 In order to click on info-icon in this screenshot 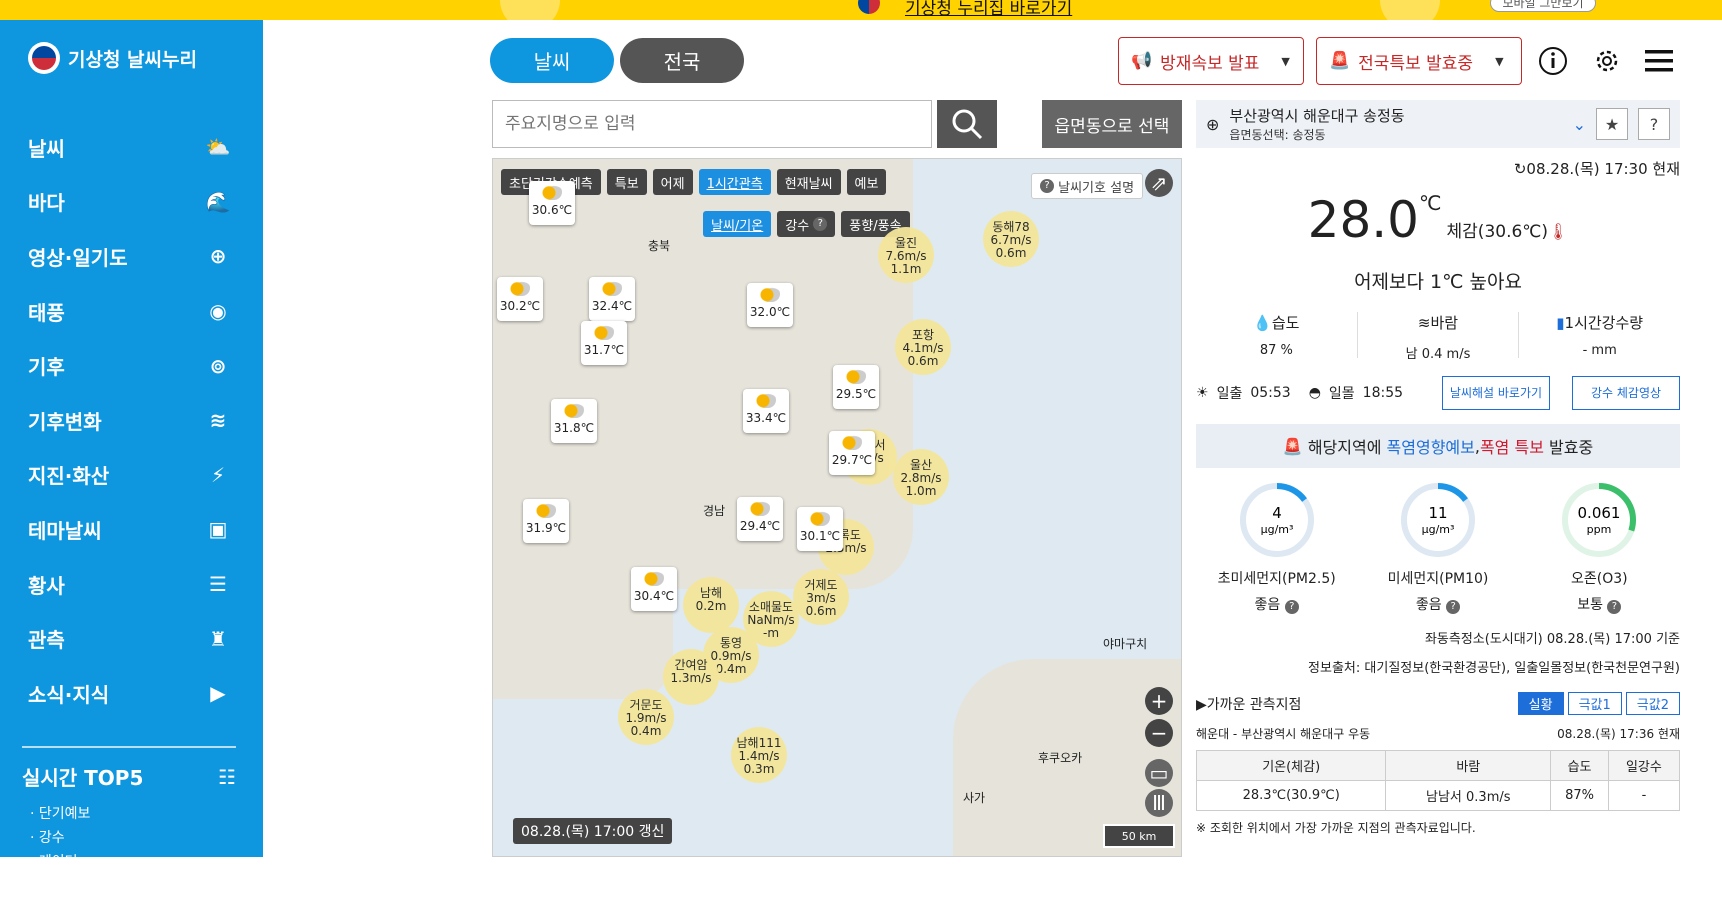, I will do `click(1553, 61)`.